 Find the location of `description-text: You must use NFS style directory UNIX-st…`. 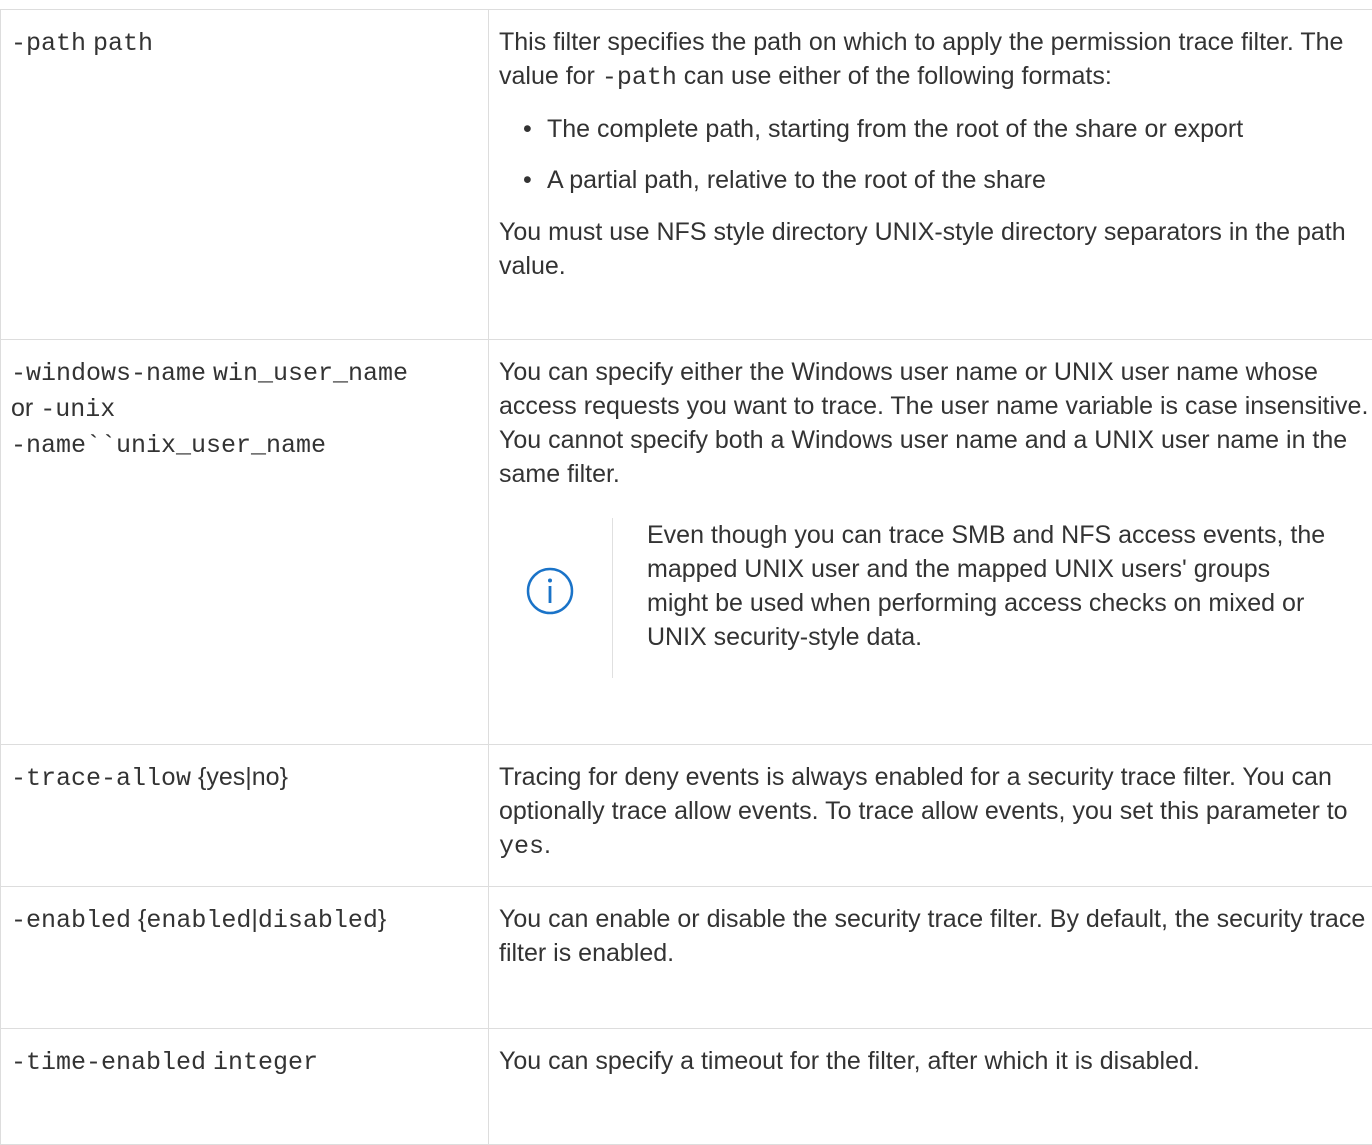

description-text: You must use NFS style directory UNIX-st… is located at coordinates (935, 249).